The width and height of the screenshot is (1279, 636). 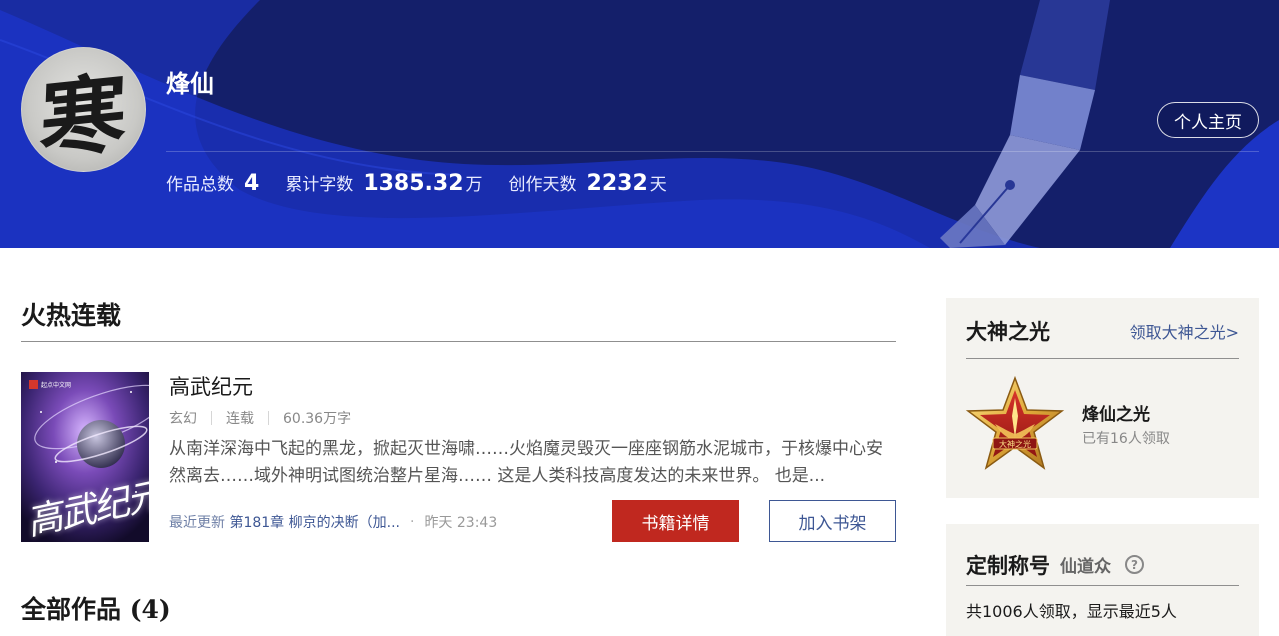 What do you see at coordinates (675, 521) in the screenshot?
I see `book-detail-button: 书籍详情` at bounding box center [675, 521].